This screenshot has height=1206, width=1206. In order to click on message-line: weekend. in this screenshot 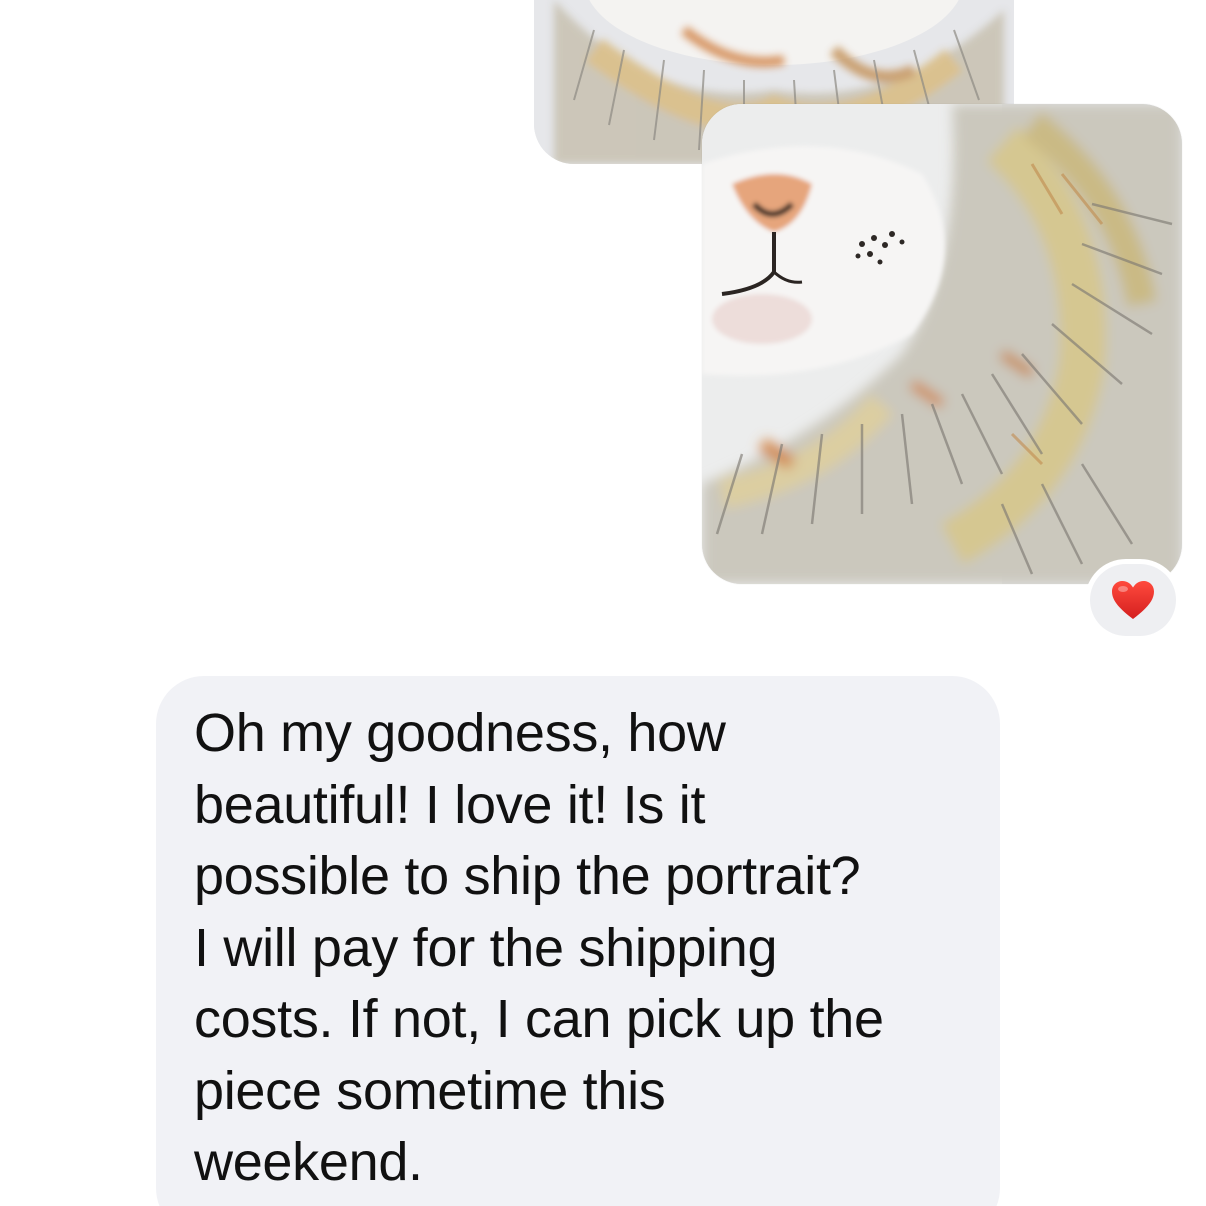, I will do `click(308, 1162)`.